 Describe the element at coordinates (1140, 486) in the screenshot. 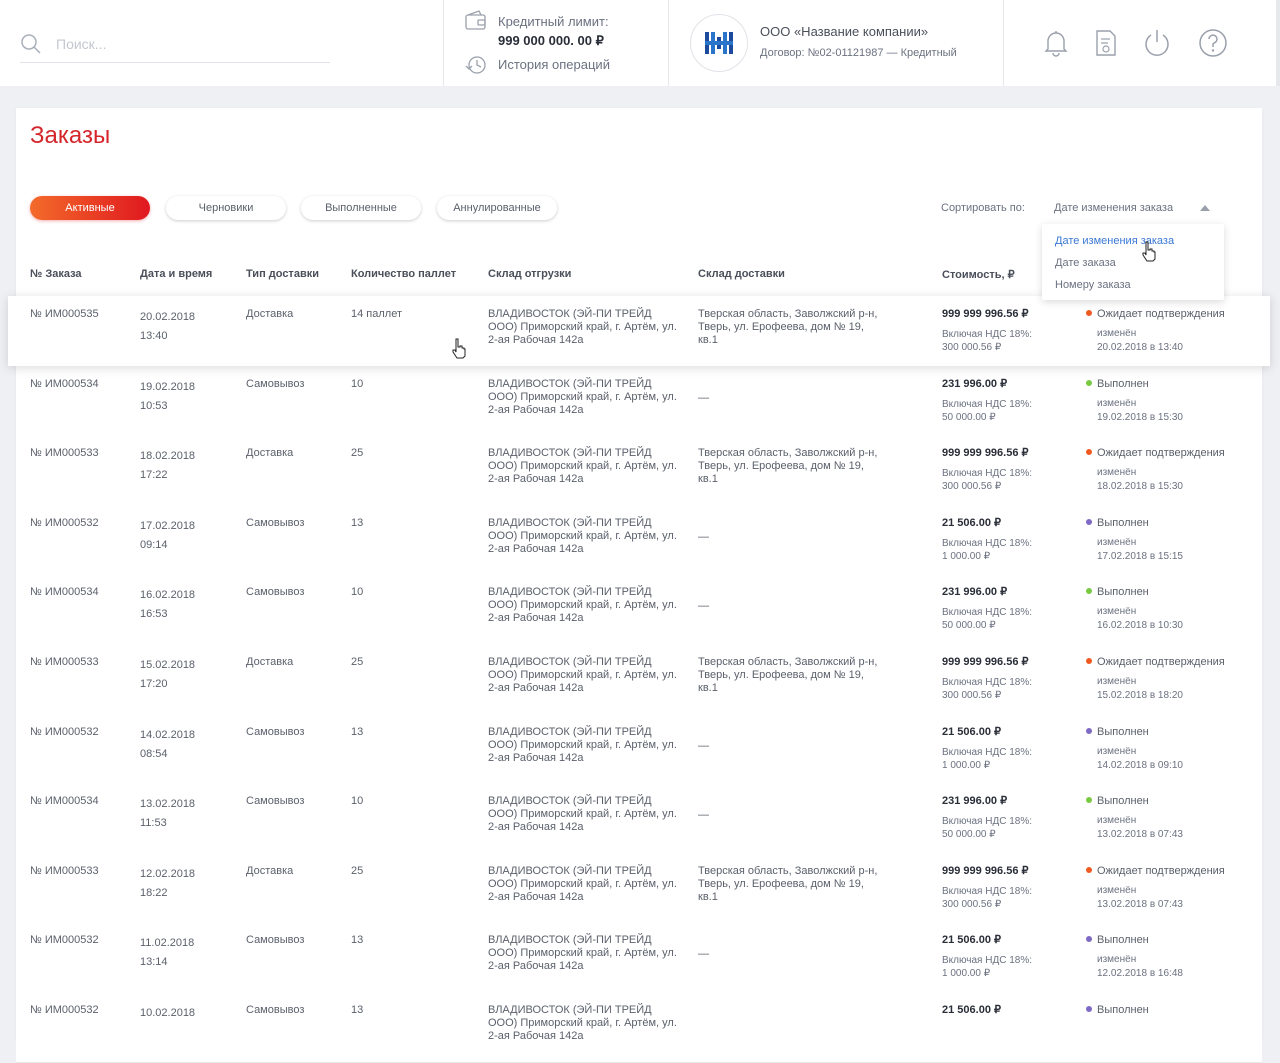

I see `changed-at: 18.02.2018 в 15:30` at that location.